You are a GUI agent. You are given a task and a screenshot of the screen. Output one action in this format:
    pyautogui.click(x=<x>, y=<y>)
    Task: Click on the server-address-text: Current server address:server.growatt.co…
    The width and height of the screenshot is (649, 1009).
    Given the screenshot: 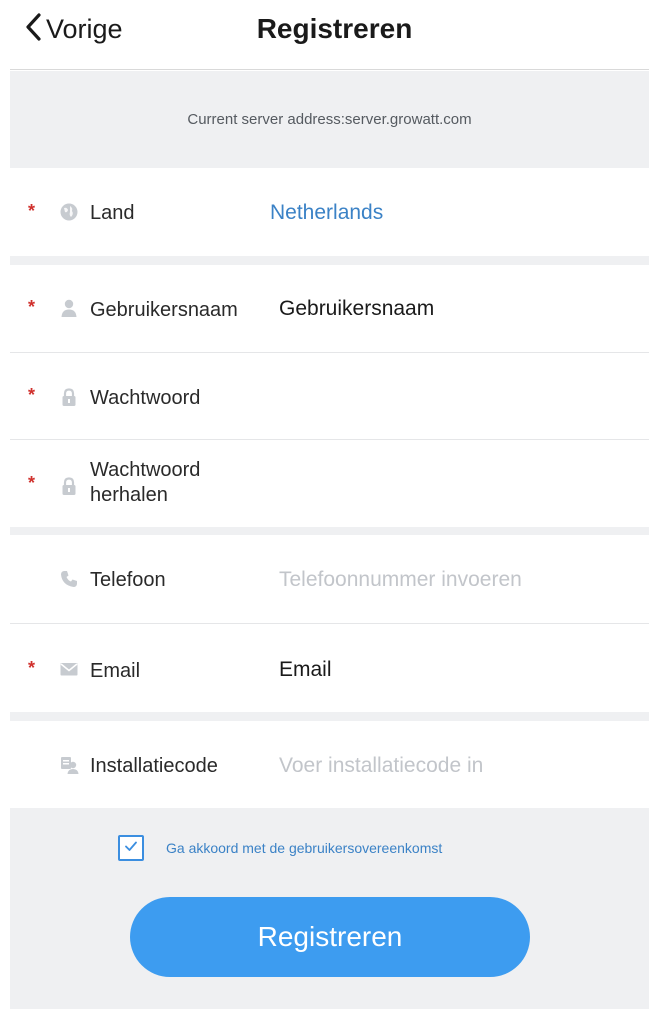 What is the action you would take?
    pyautogui.click(x=329, y=119)
    